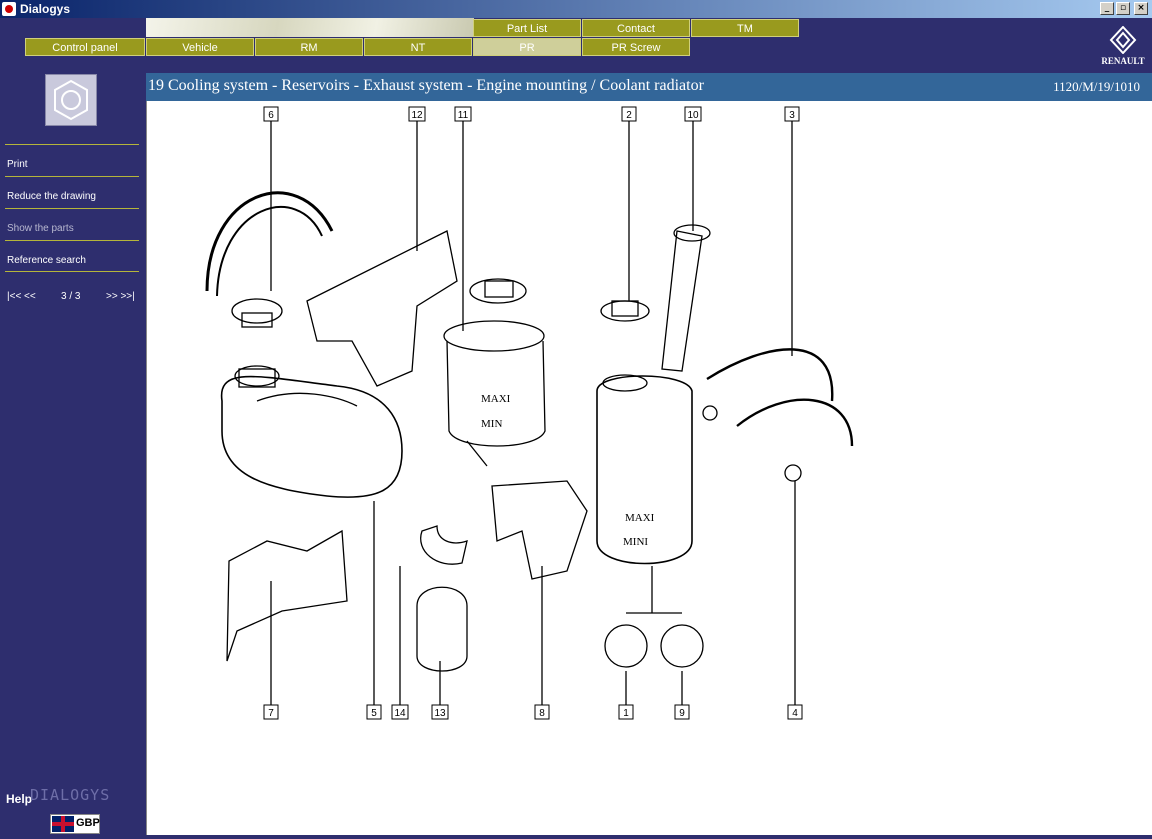 The image size is (1152, 839). What do you see at coordinates (635, 542) in the screenshot?
I see `label-mini: MINI` at bounding box center [635, 542].